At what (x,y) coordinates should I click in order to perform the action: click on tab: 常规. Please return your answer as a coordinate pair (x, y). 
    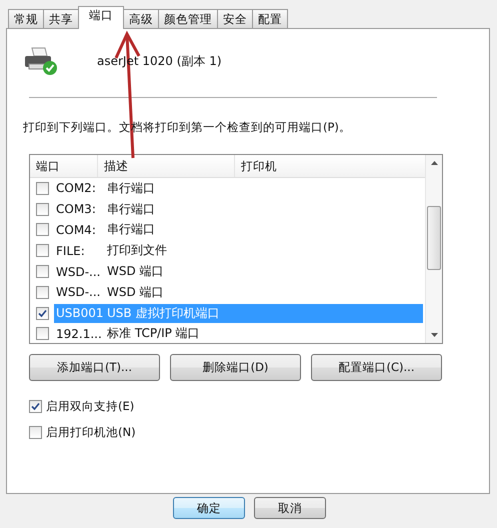
    Looking at the image, I should click on (26, 18).